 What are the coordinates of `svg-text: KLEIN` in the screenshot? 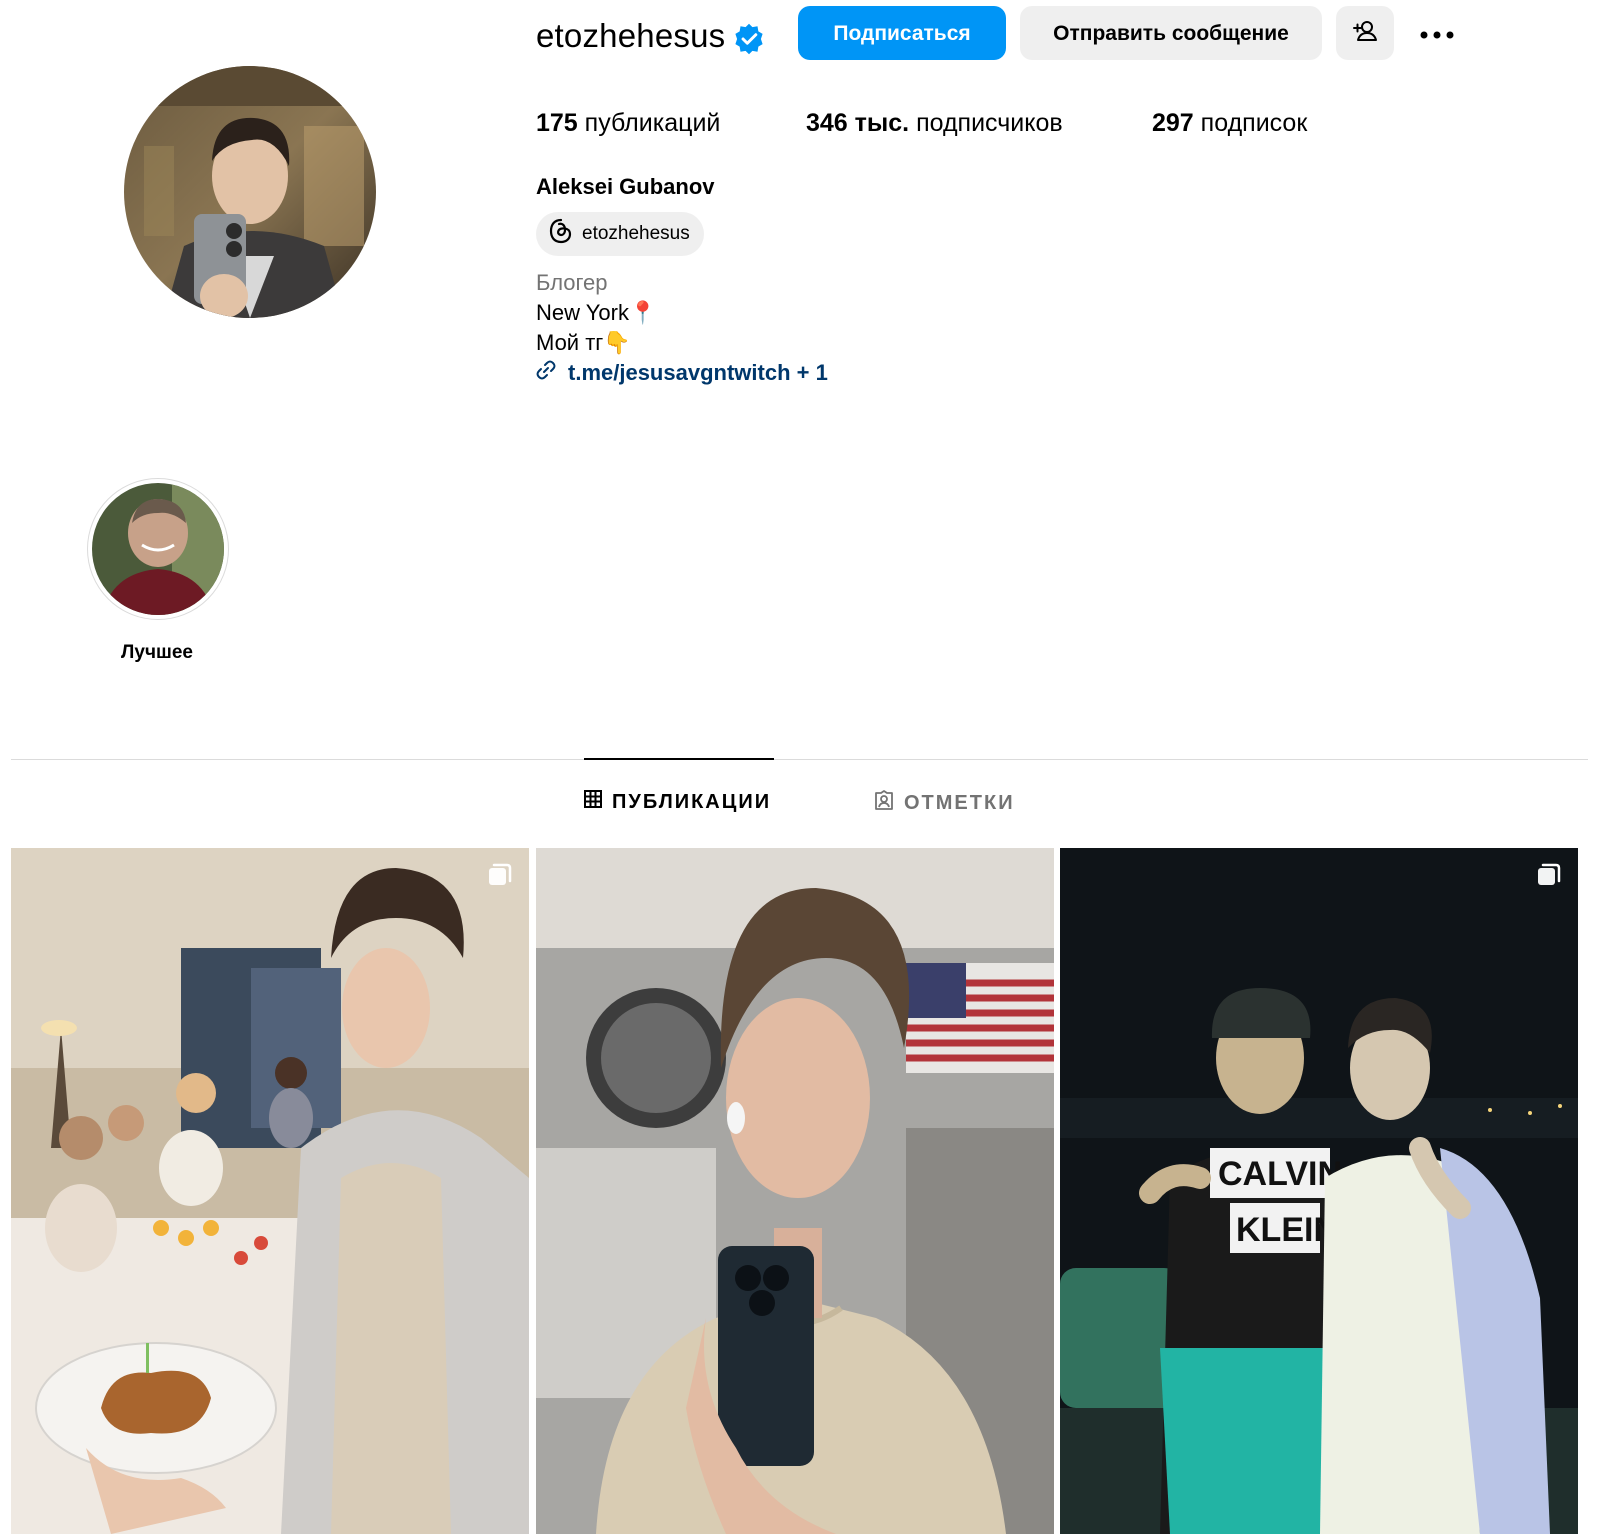 It's located at (1287, 1230).